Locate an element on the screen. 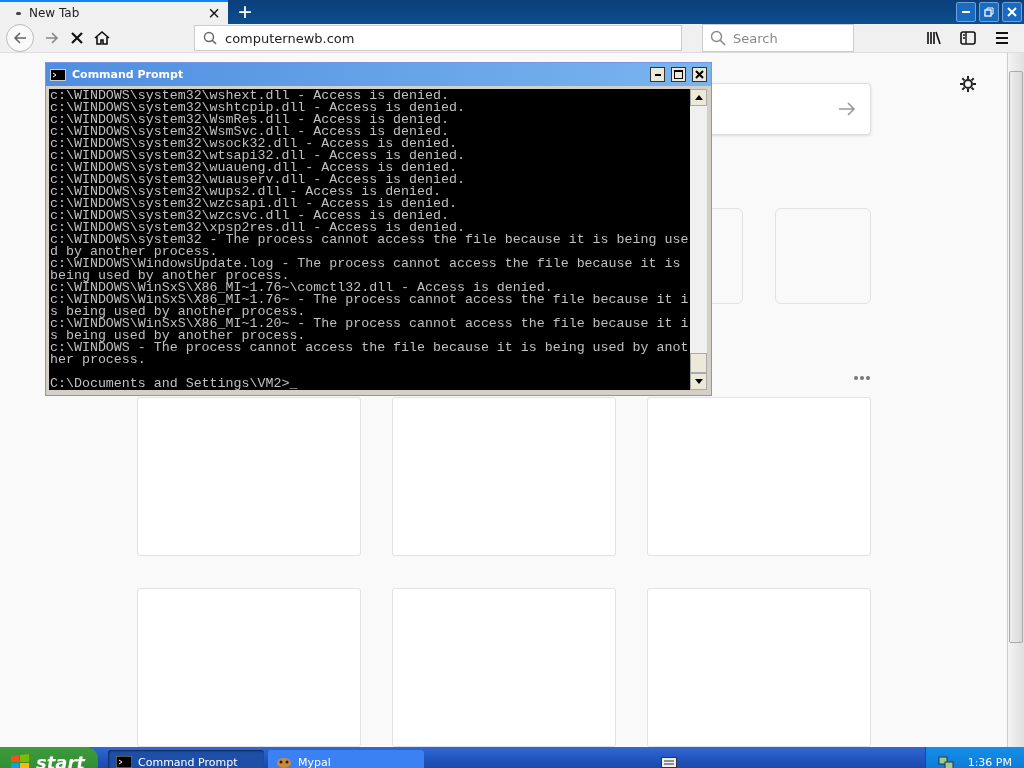 The image size is (1024, 768). search-field: Search is located at coordinates (778, 38).